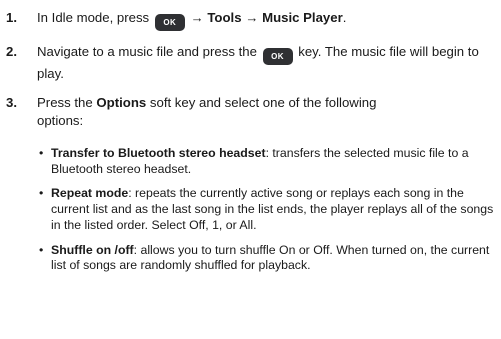  What do you see at coordinates (93, 17) in the screenshot?
I see `step-text-start: In Idle mode, press` at bounding box center [93, 17].